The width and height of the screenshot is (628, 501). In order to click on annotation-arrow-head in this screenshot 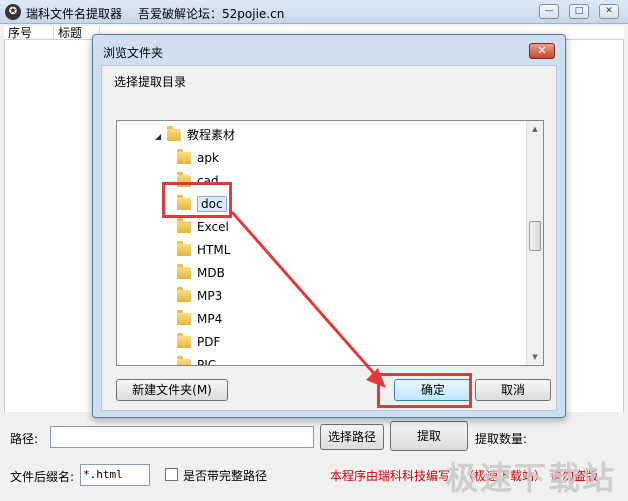, I will do `click(376, 378)`.